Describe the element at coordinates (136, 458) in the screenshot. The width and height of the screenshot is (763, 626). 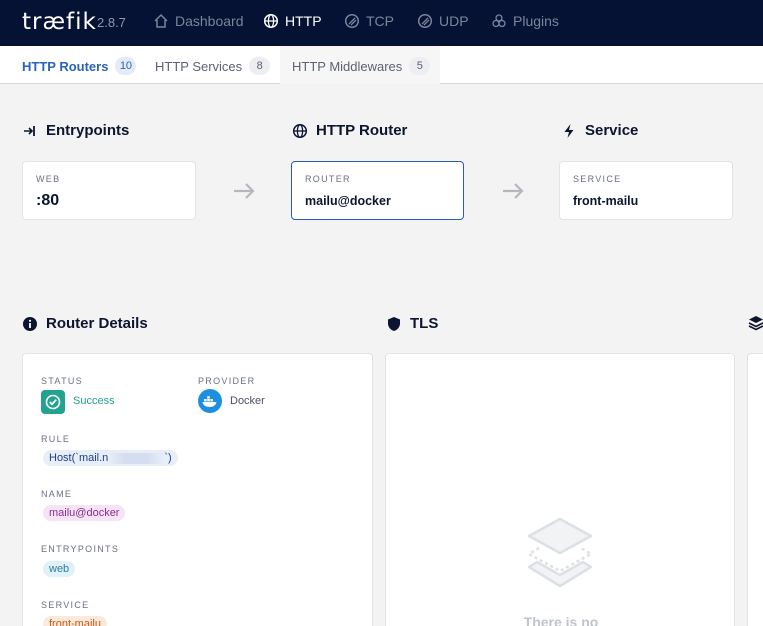
I see `redacted-blur` at that location.